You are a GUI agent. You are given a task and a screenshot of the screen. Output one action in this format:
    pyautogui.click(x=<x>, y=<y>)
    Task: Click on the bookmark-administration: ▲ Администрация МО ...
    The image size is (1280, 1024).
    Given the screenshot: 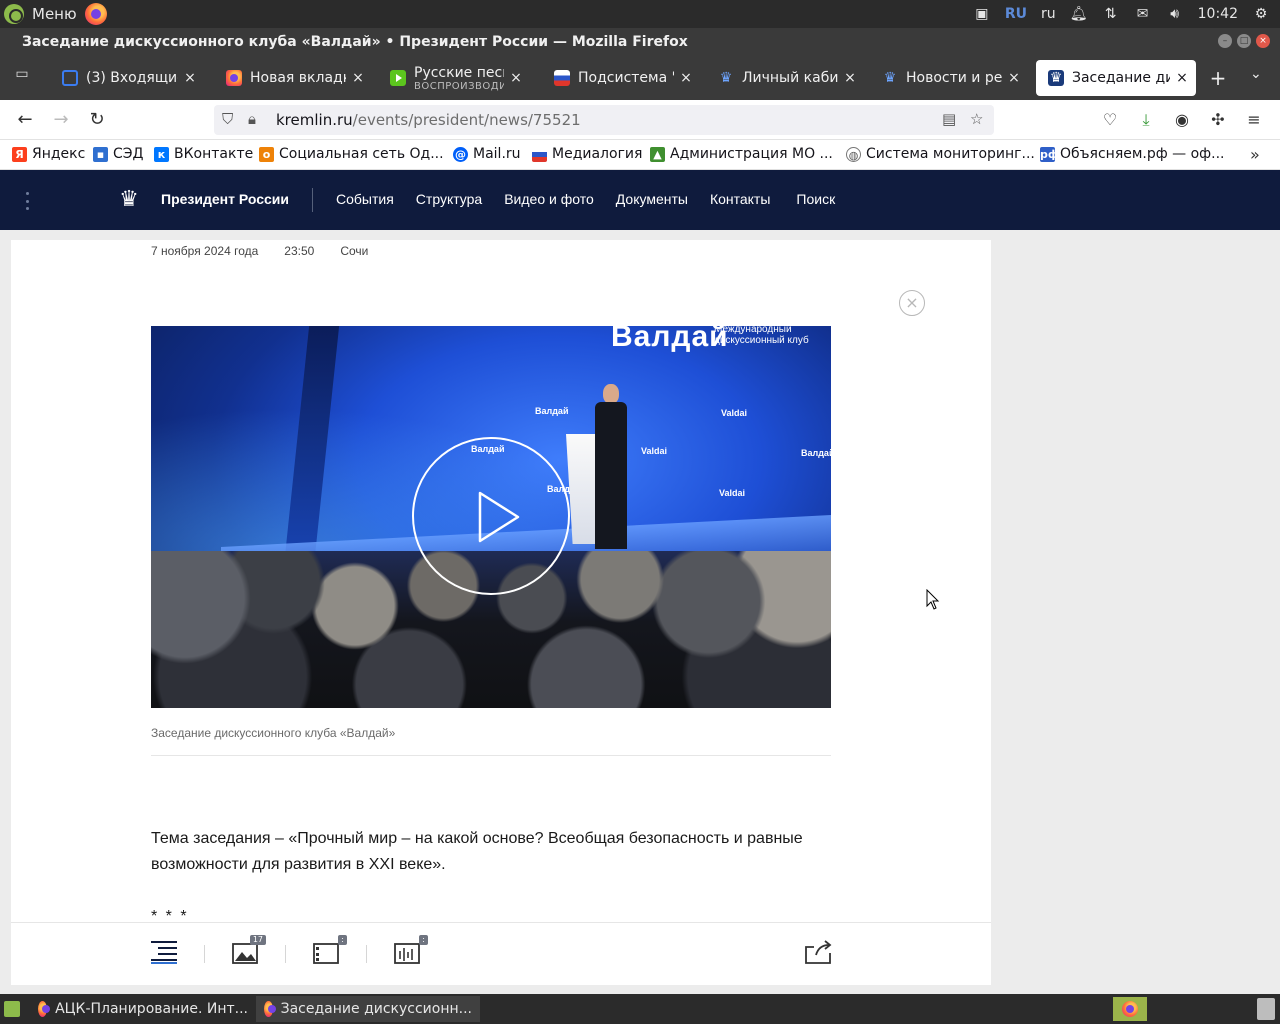 What is the action you would take?
    pyautogui.click(x=741, y=154)
    